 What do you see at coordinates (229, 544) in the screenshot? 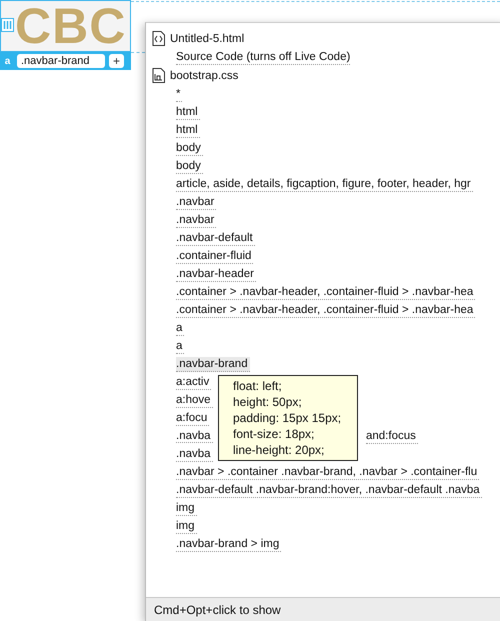
I see `css-rule-item: .navbar-brand > img` at bounding box center [229, 544].